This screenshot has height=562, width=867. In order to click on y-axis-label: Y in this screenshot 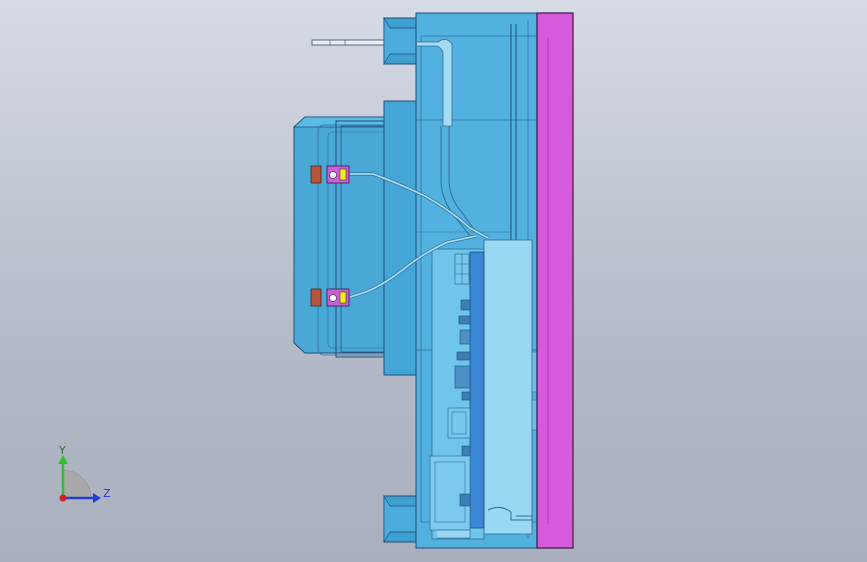, I will do `click(62, 450)`.